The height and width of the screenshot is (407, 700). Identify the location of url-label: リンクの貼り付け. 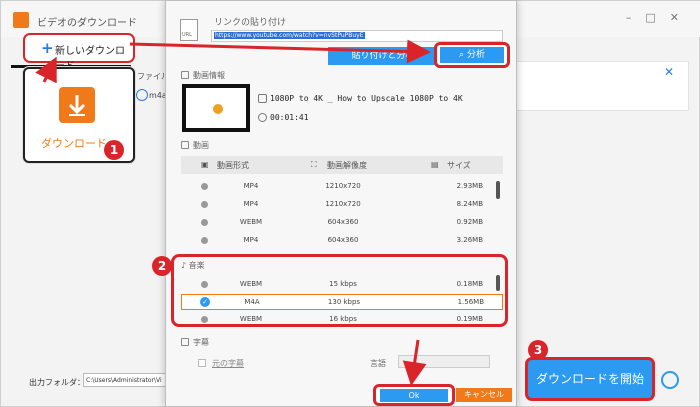
(250, 23).